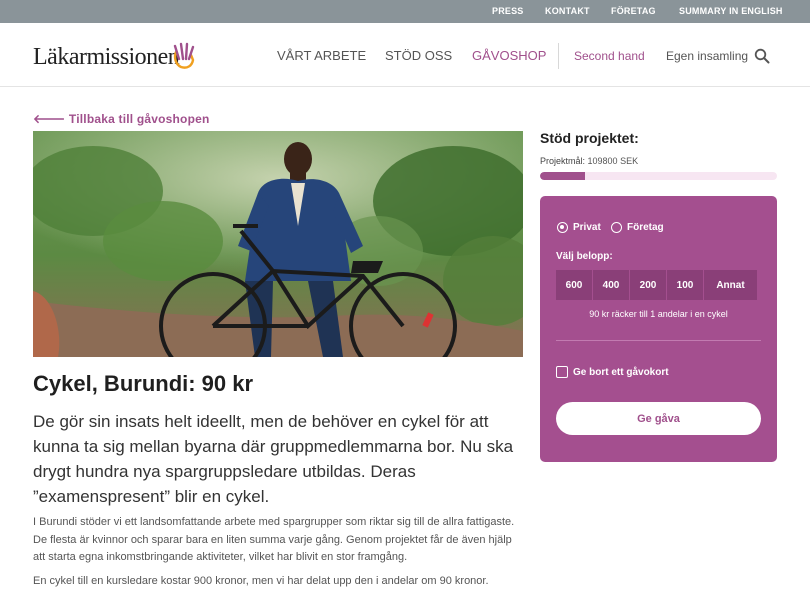 The height and width of the screenshot is (594, 810). Describe the element at coordinates (648, 285) in the screenshot. I see `amount-200-button: 200` at that location.